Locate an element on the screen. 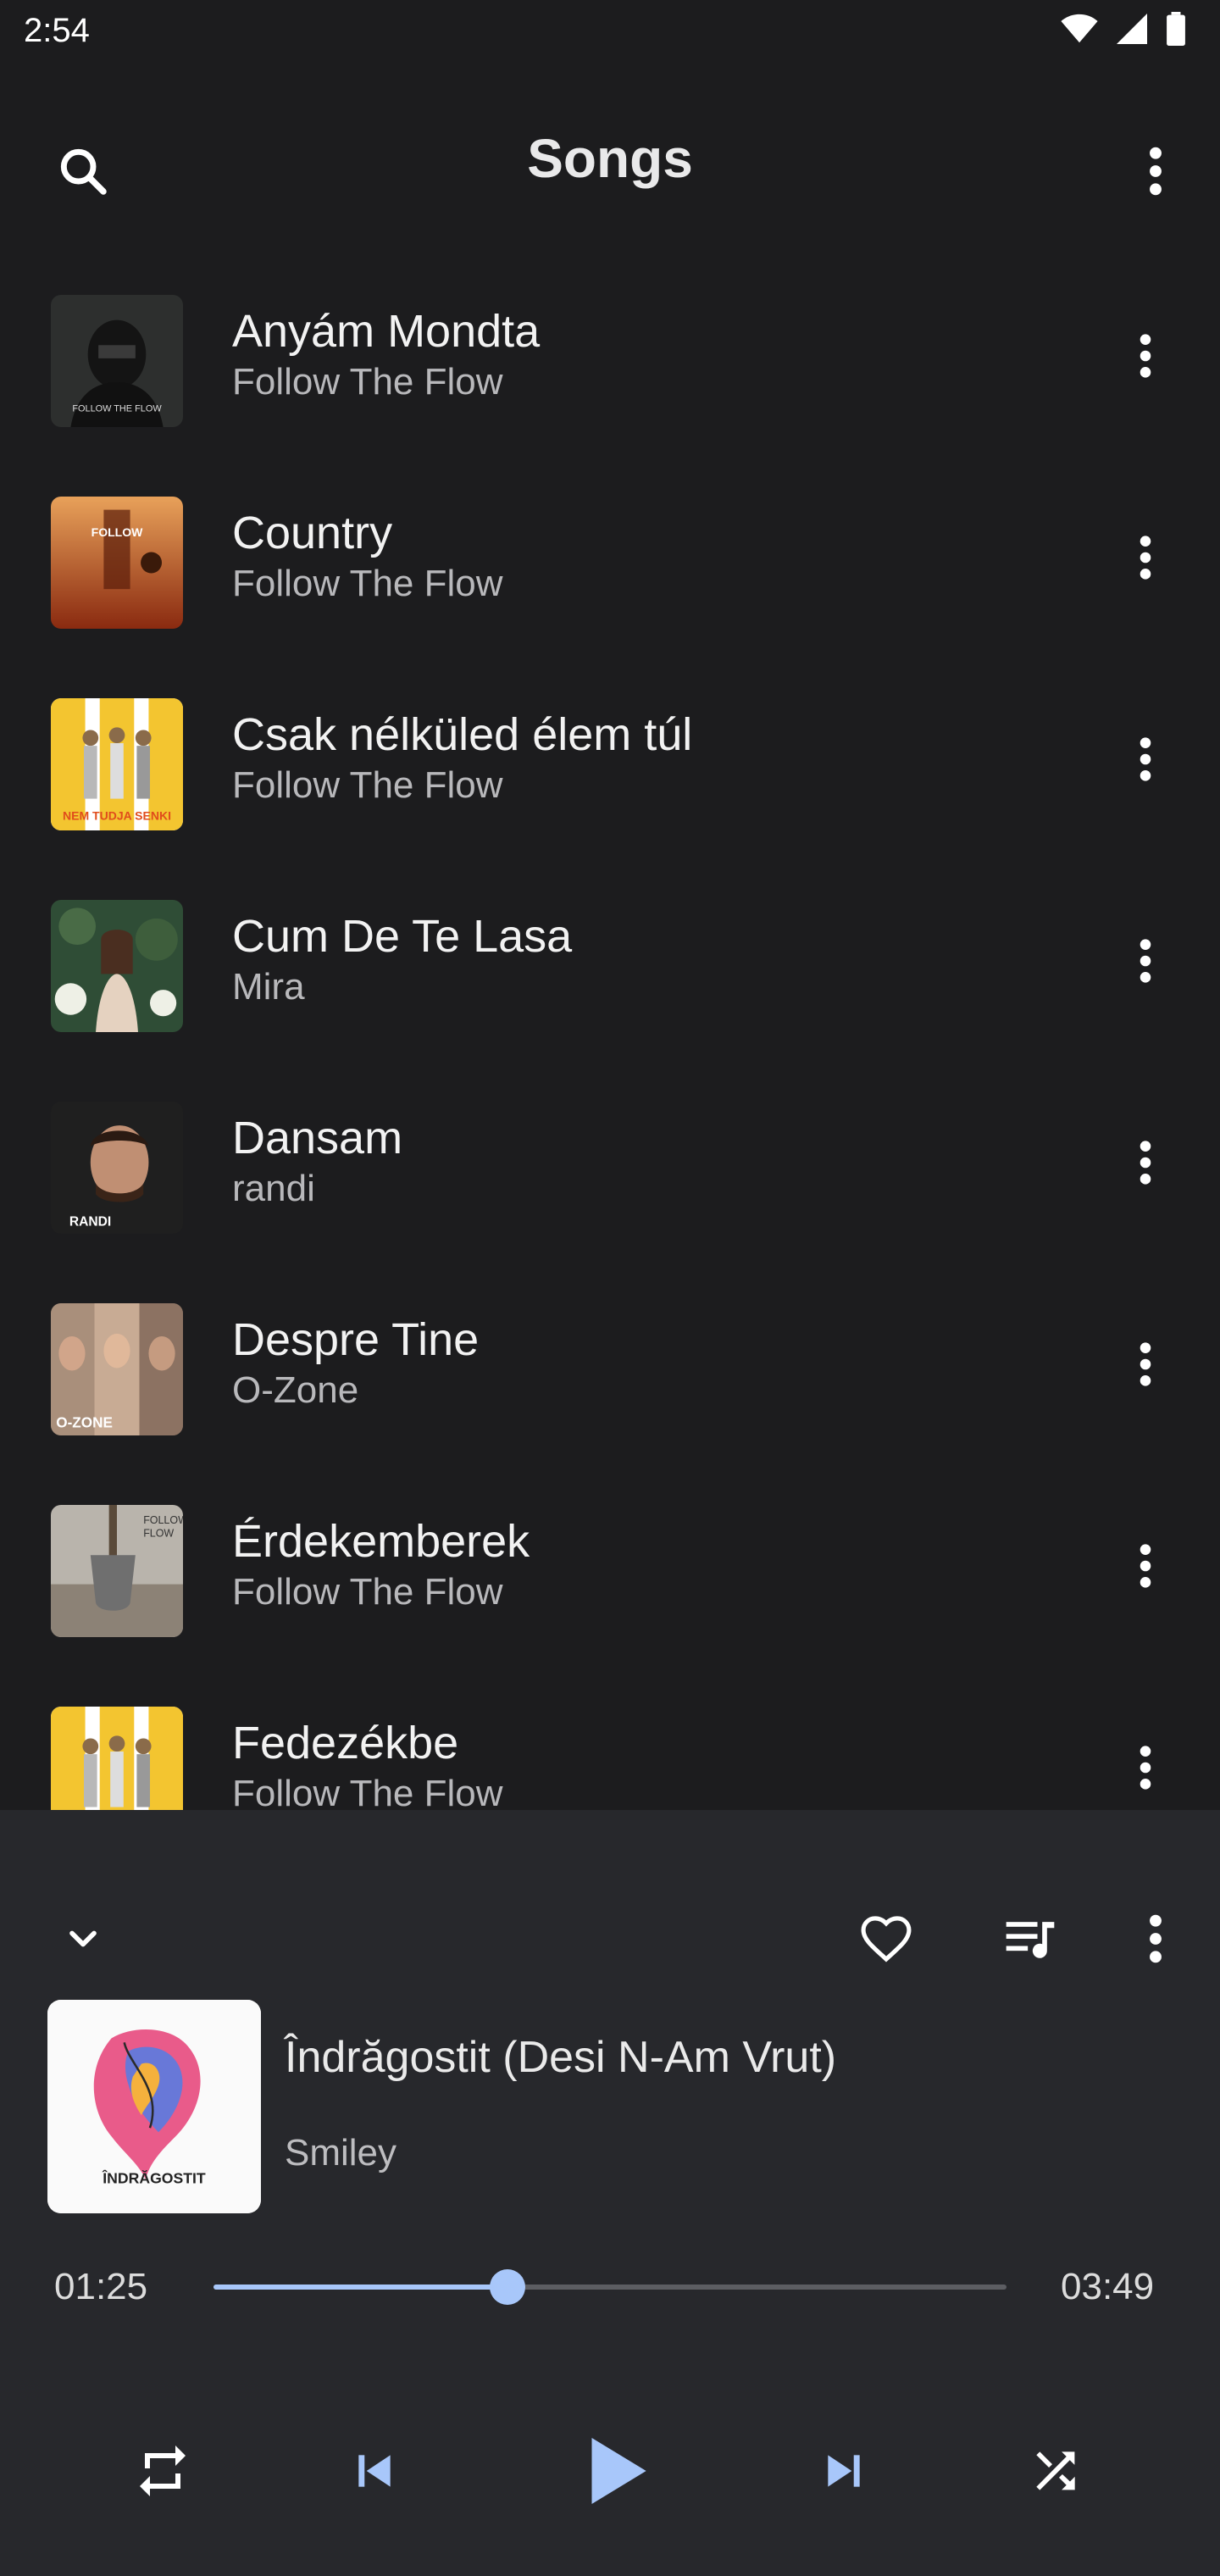  shuffle-button is located at coordinates (1056, 2471).